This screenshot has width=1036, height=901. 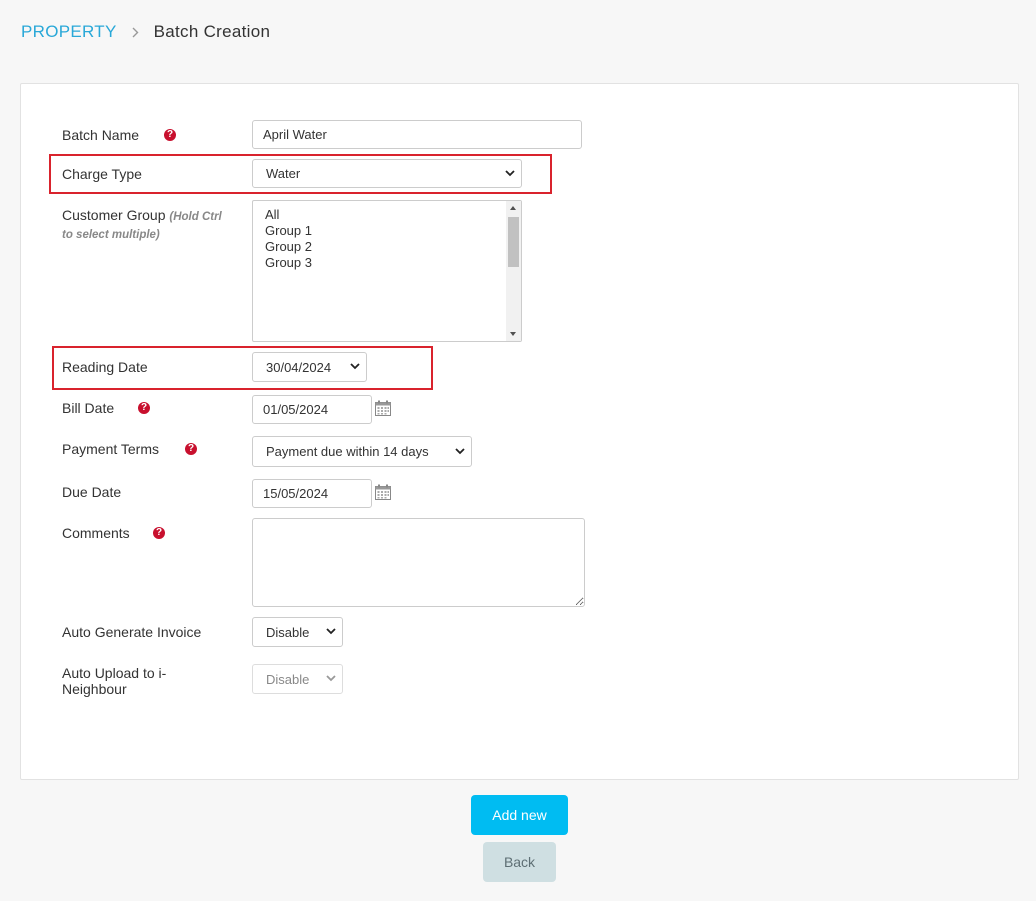 I want to click on list-item: Group 3, so click(x=387, y=263).